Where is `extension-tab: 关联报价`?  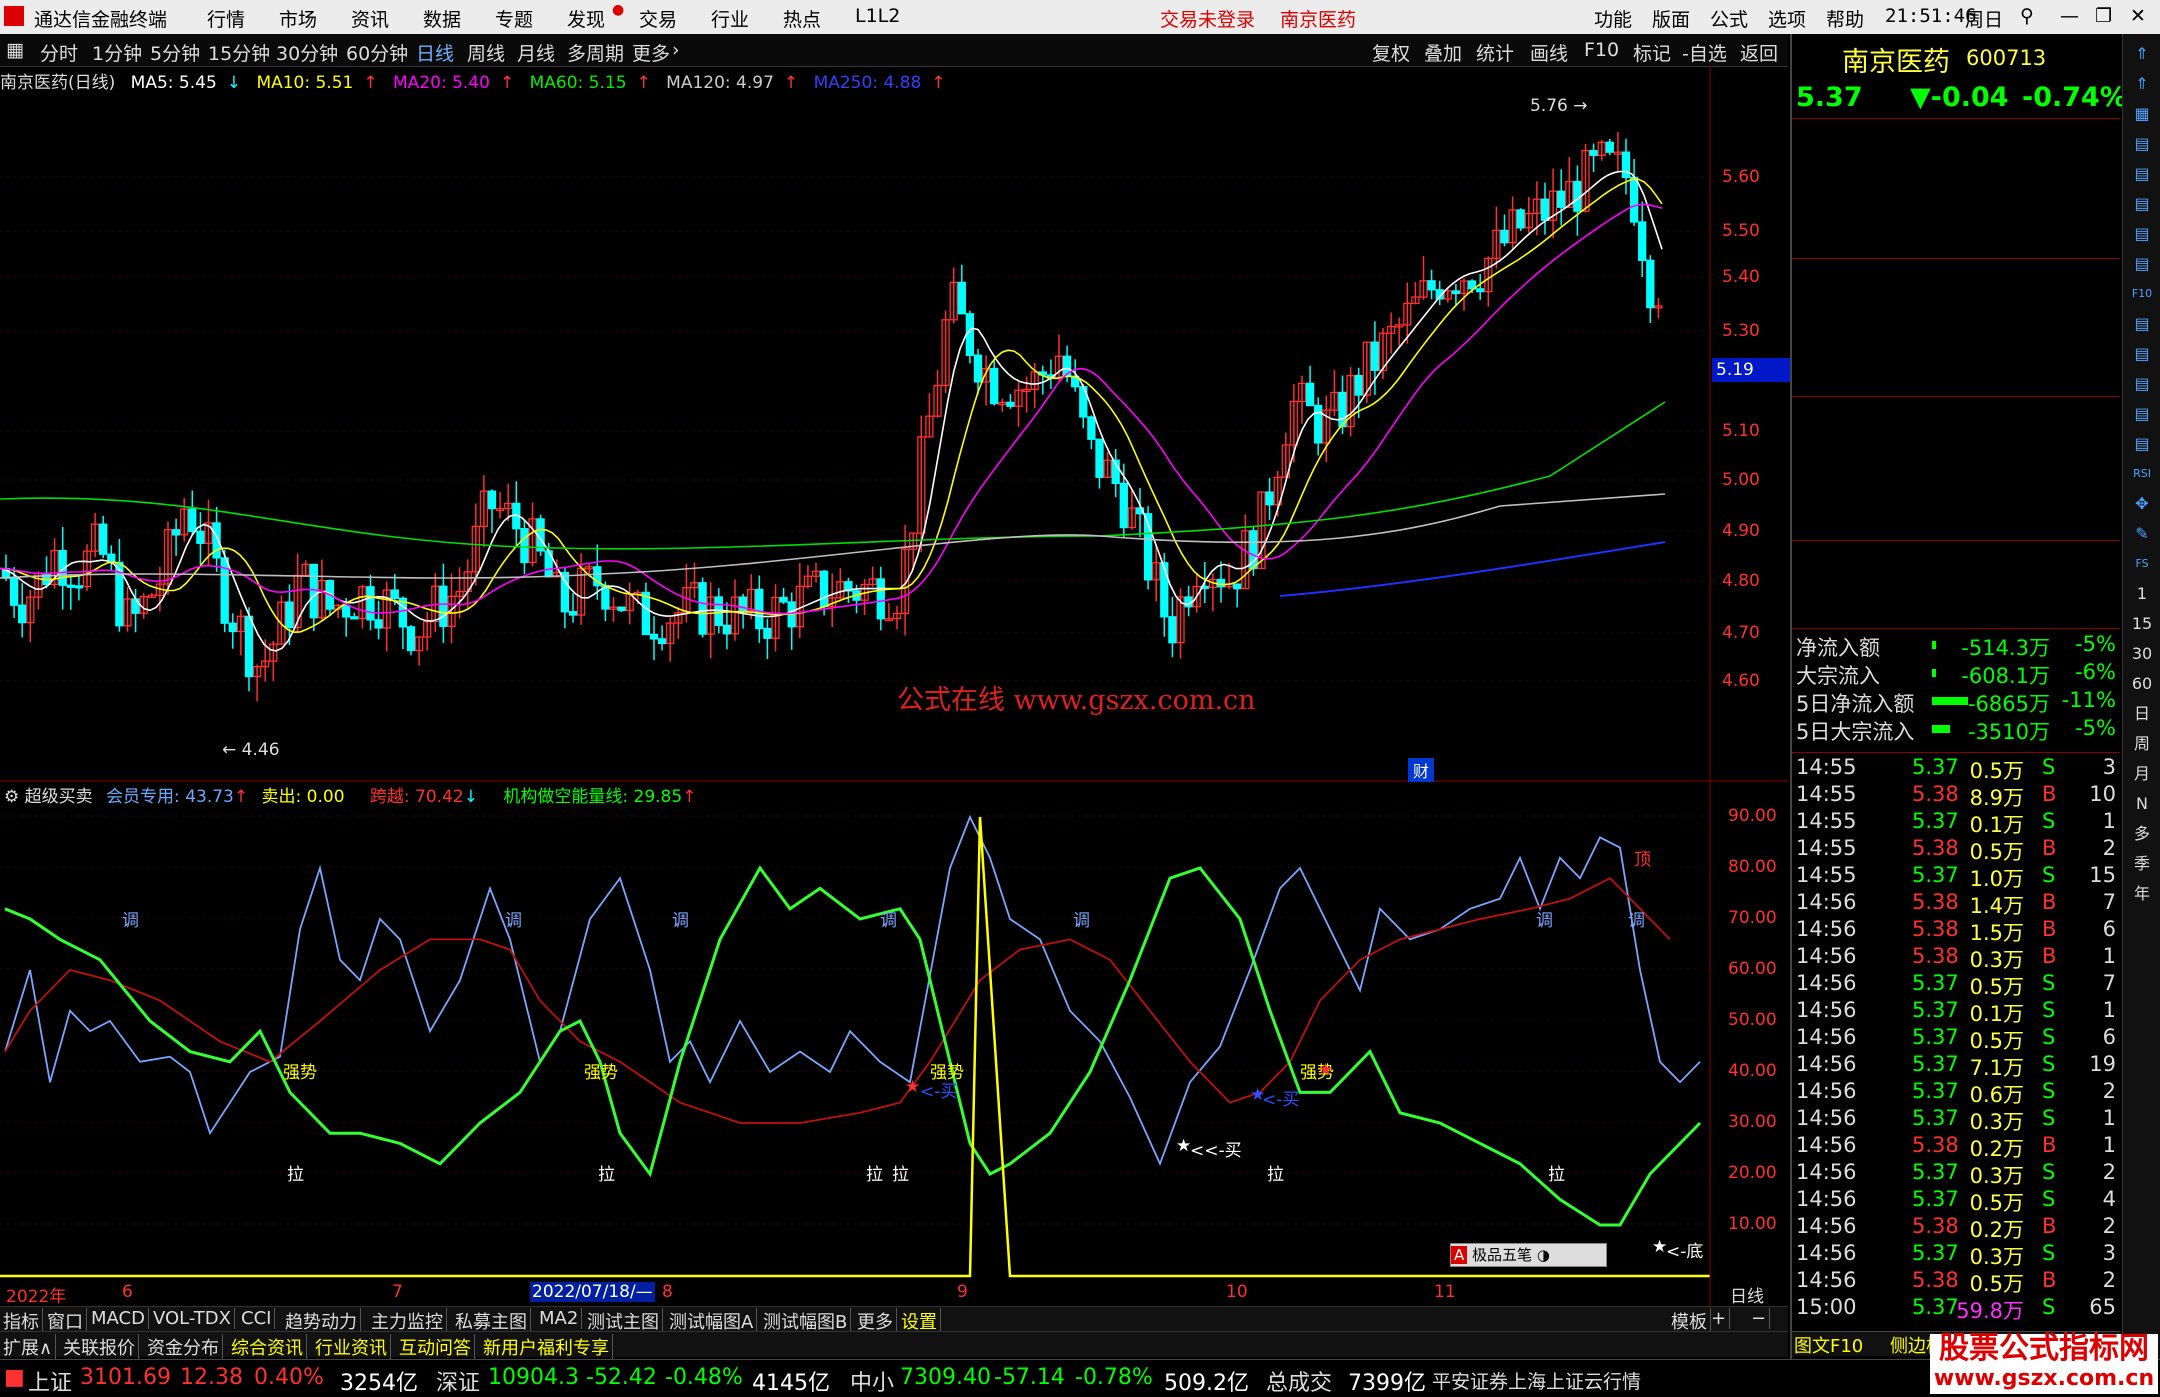
extension-tab: 关联报价 is located at coordinates (99, 1347).